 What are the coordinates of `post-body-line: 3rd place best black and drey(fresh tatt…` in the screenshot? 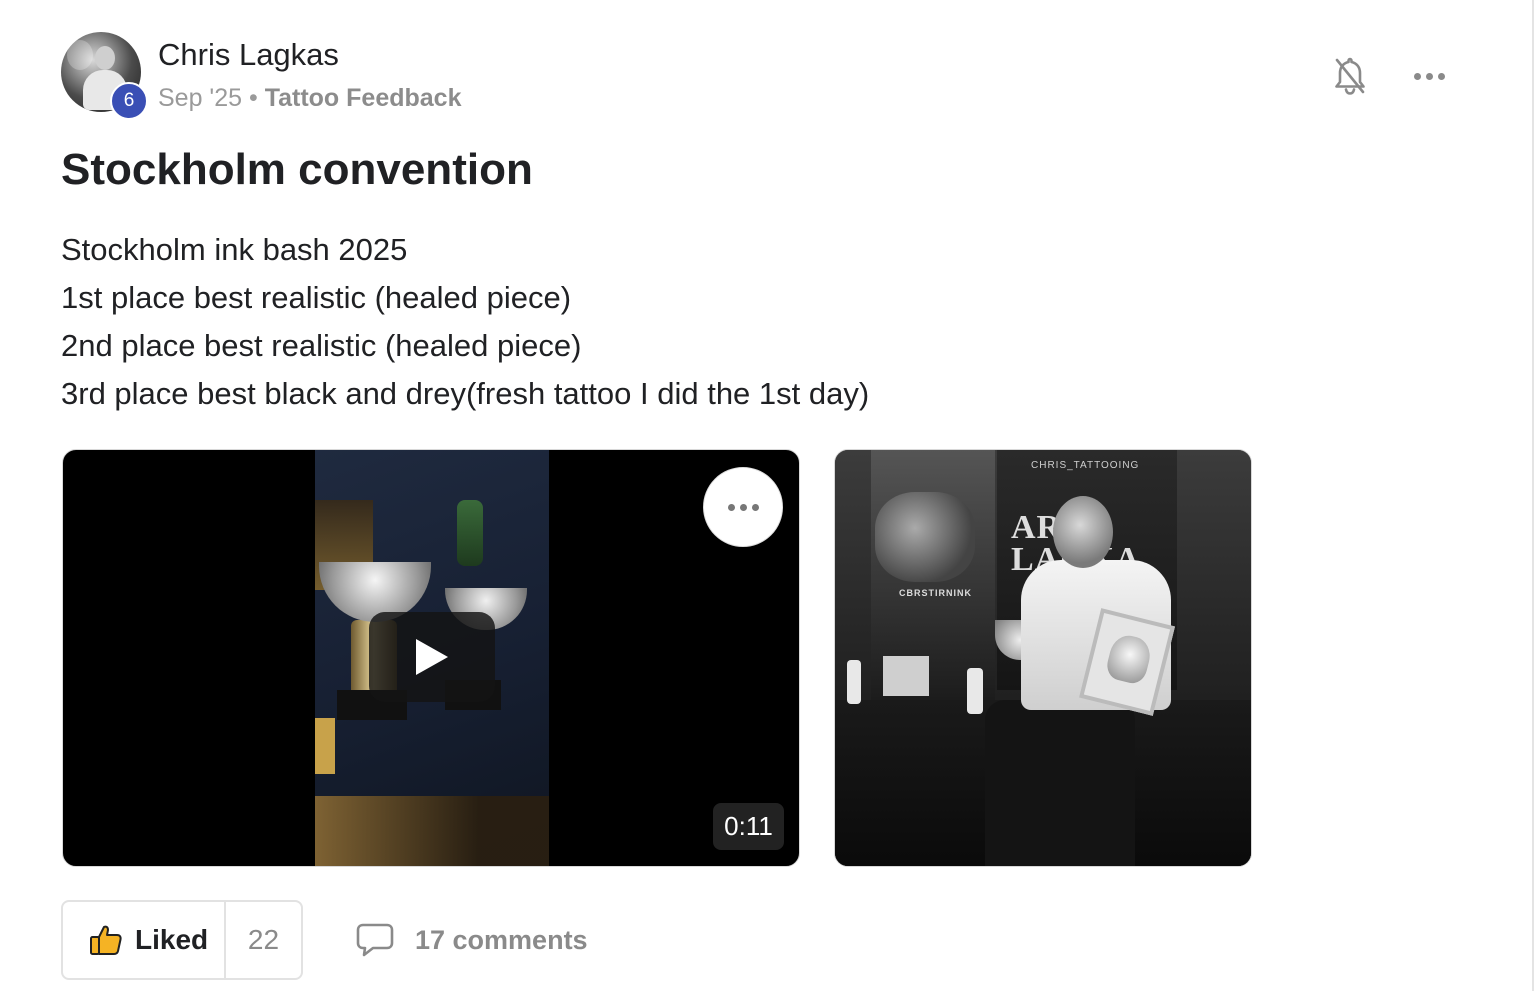 It's located at (465, 393).